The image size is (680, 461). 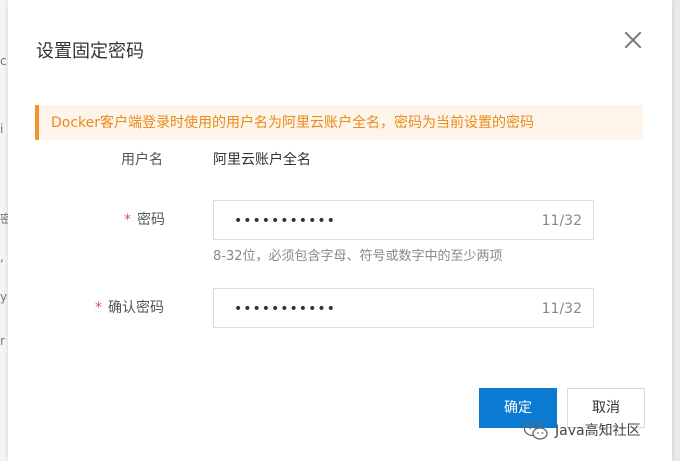 What do you see at coordinates (285, 221) in the screenshot?
I see `password-masked-value: •••••••••••` at bounding box center [285, 221].